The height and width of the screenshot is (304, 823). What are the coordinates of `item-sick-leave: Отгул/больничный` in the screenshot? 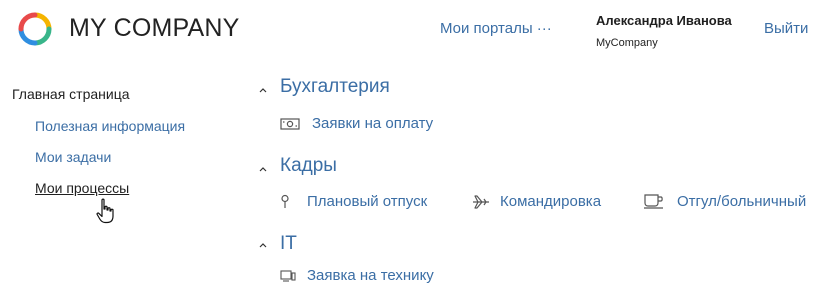 It's located at (741, 201).